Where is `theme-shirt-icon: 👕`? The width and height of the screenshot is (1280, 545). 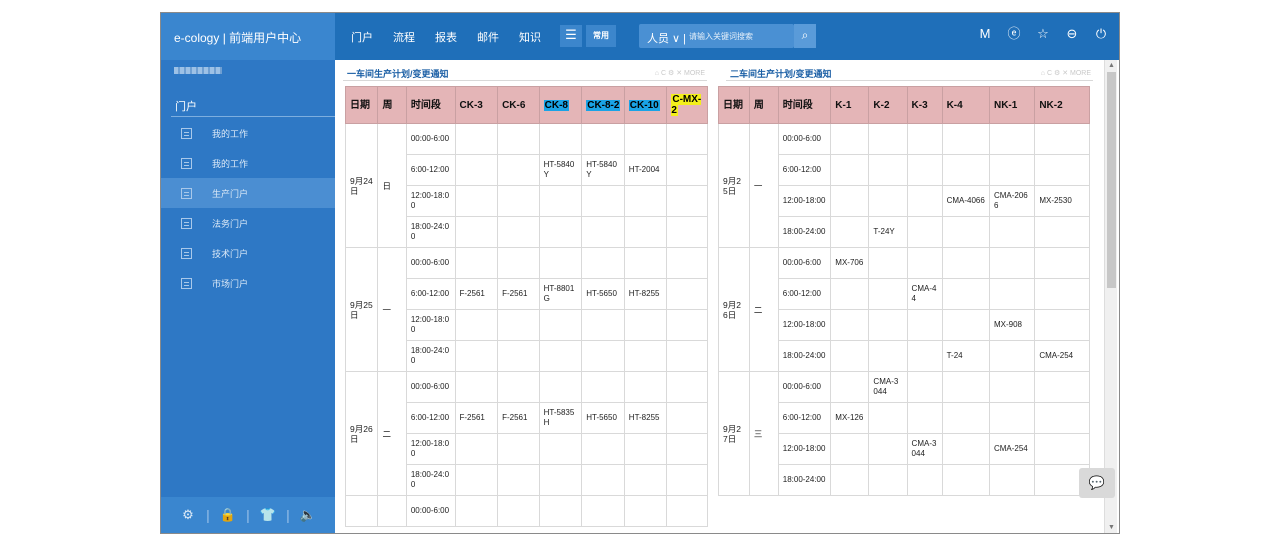 theme-shirt-icon: 👕 is located at coordinates (268, 515).